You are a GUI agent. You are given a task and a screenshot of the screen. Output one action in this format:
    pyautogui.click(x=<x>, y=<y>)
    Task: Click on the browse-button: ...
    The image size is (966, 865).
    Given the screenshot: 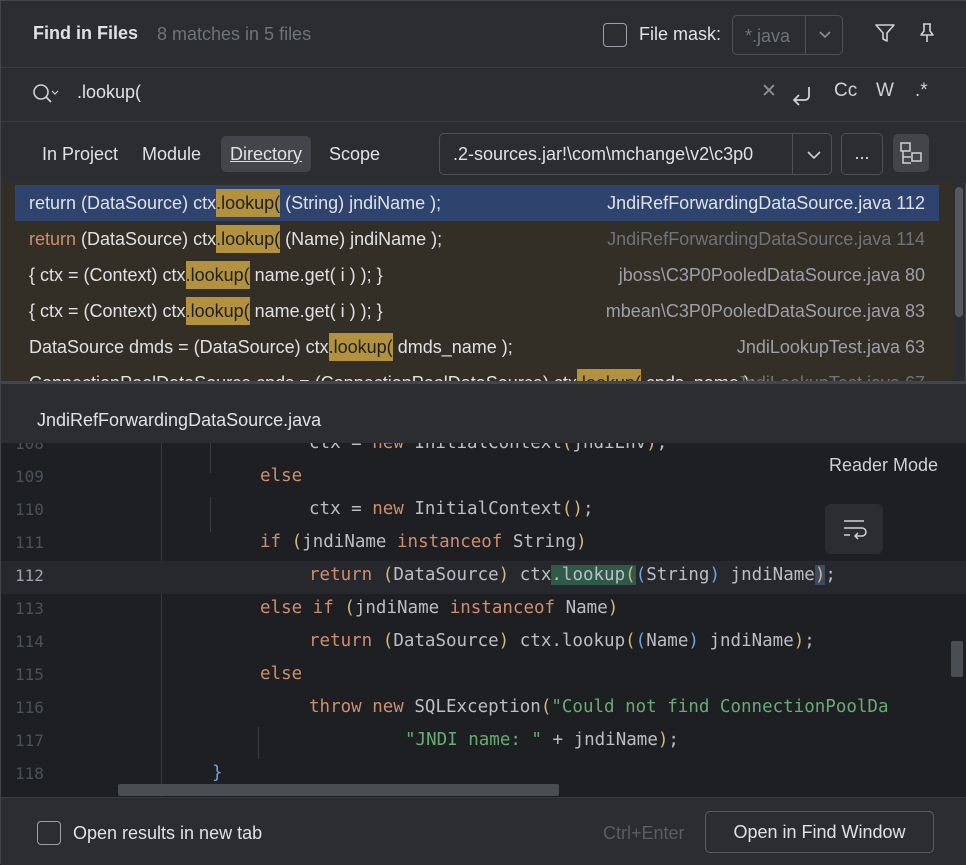 What is the action you would take?
    pyautogui.click(x=862, y=154)
    